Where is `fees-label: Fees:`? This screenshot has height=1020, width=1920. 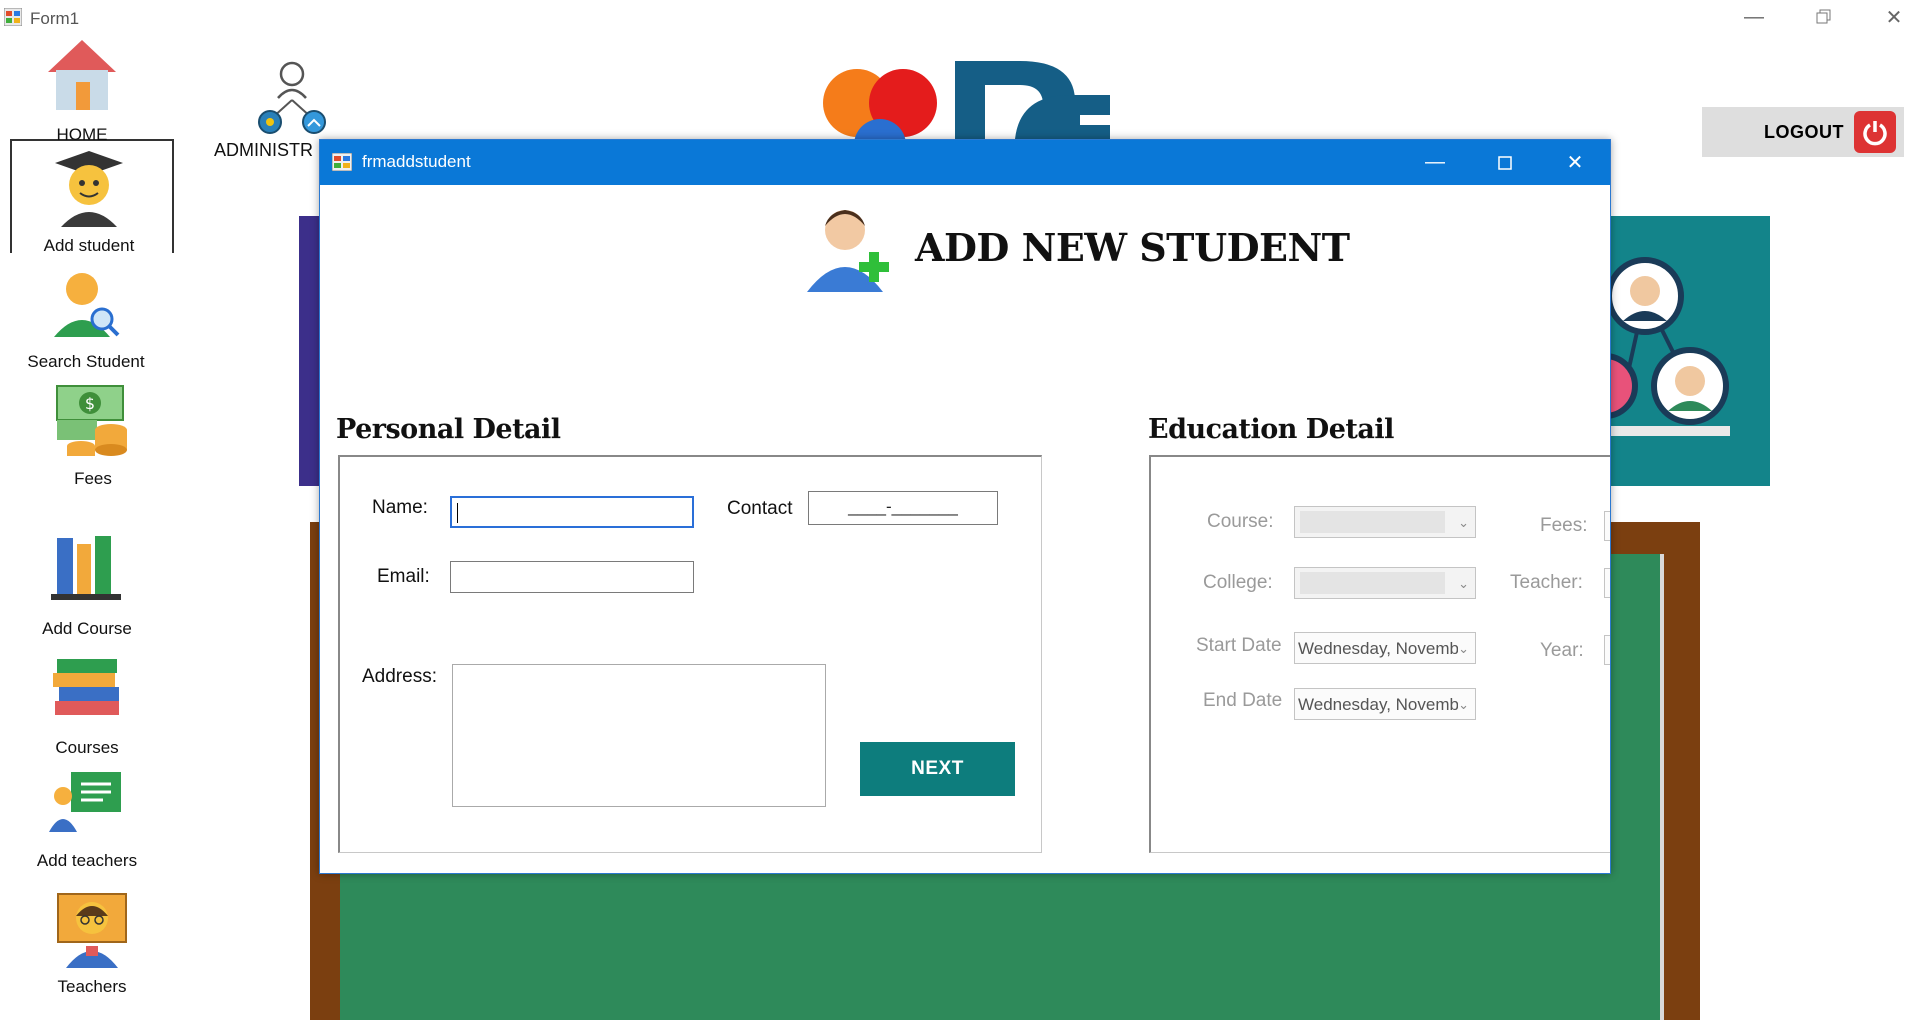
fees-label: Fees: is located at coordinates (1564, 525).